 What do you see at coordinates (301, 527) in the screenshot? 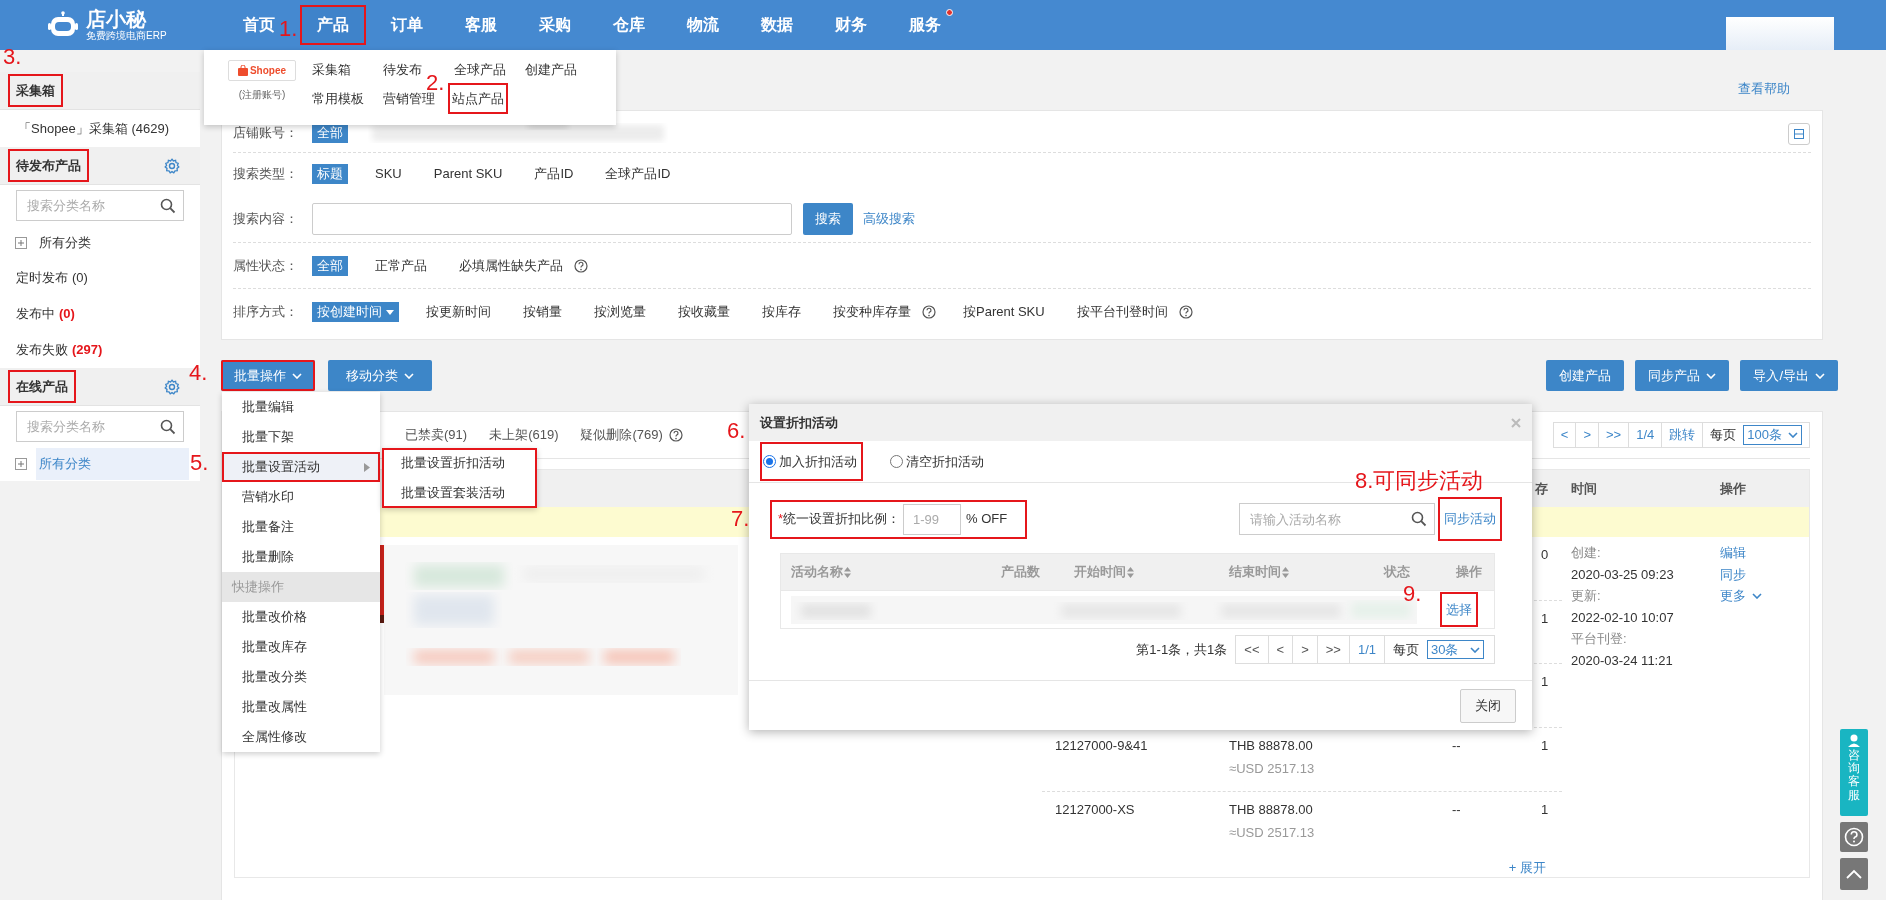
I see `menu-item: 批量备注` at bounding box center [301, 527].